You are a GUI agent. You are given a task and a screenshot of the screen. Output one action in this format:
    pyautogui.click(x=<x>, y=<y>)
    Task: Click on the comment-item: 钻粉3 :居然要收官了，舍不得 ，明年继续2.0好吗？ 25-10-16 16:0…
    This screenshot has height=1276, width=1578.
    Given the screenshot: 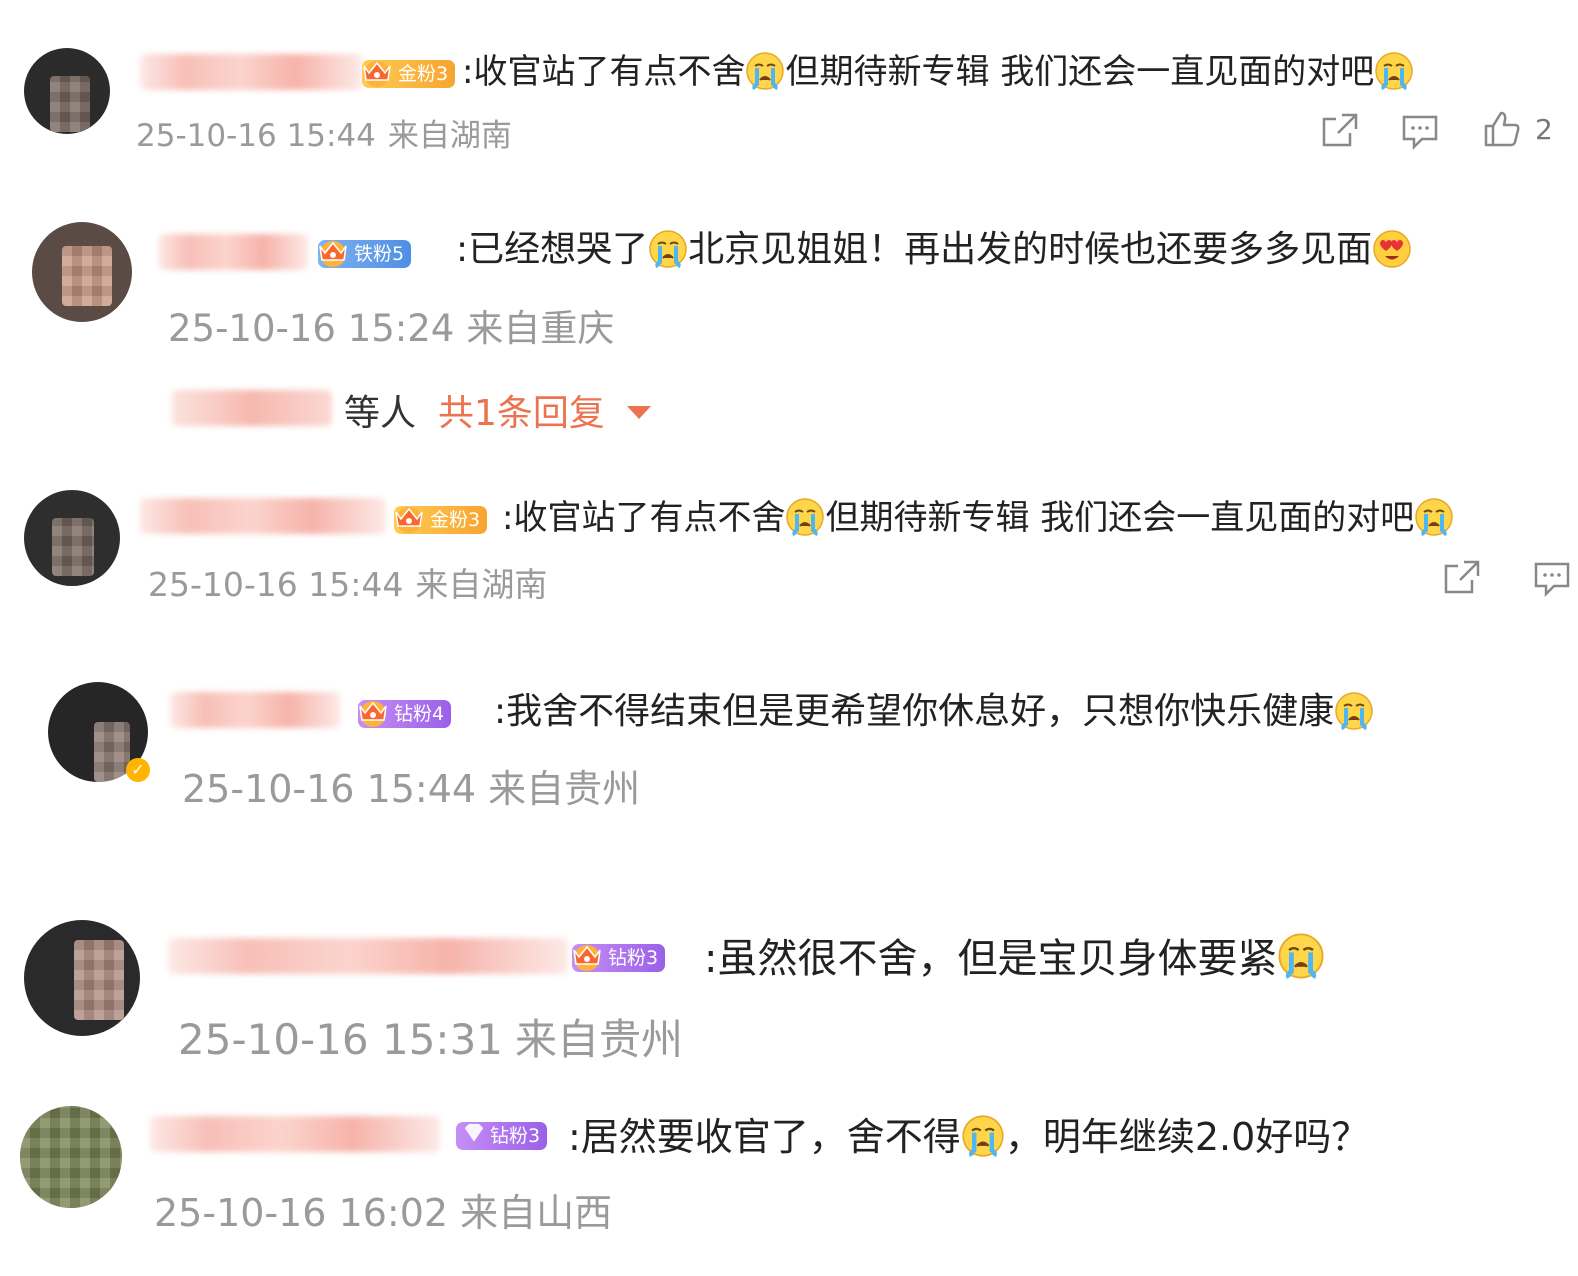 What is the action you would take?
    pyautogui.click(x=789, y=1180)
    